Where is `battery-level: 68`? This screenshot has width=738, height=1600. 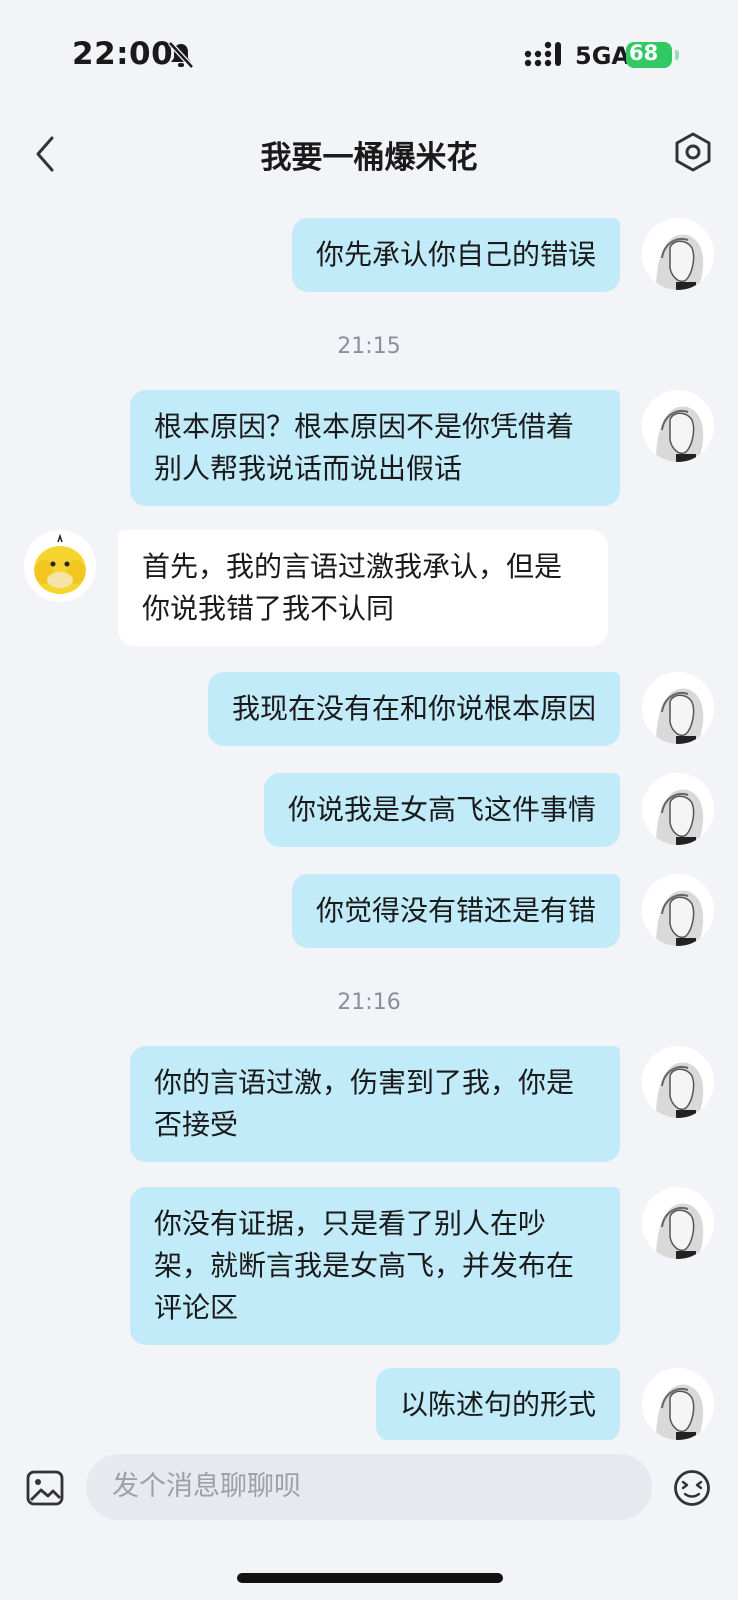
battery-level: 68 is located at coordinates (644, 53).